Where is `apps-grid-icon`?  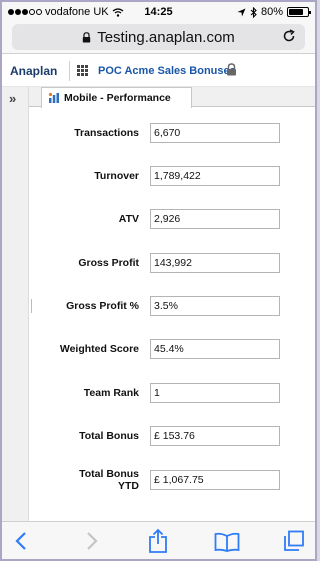
apps-grid-icon is located at coordinates (82, 70).